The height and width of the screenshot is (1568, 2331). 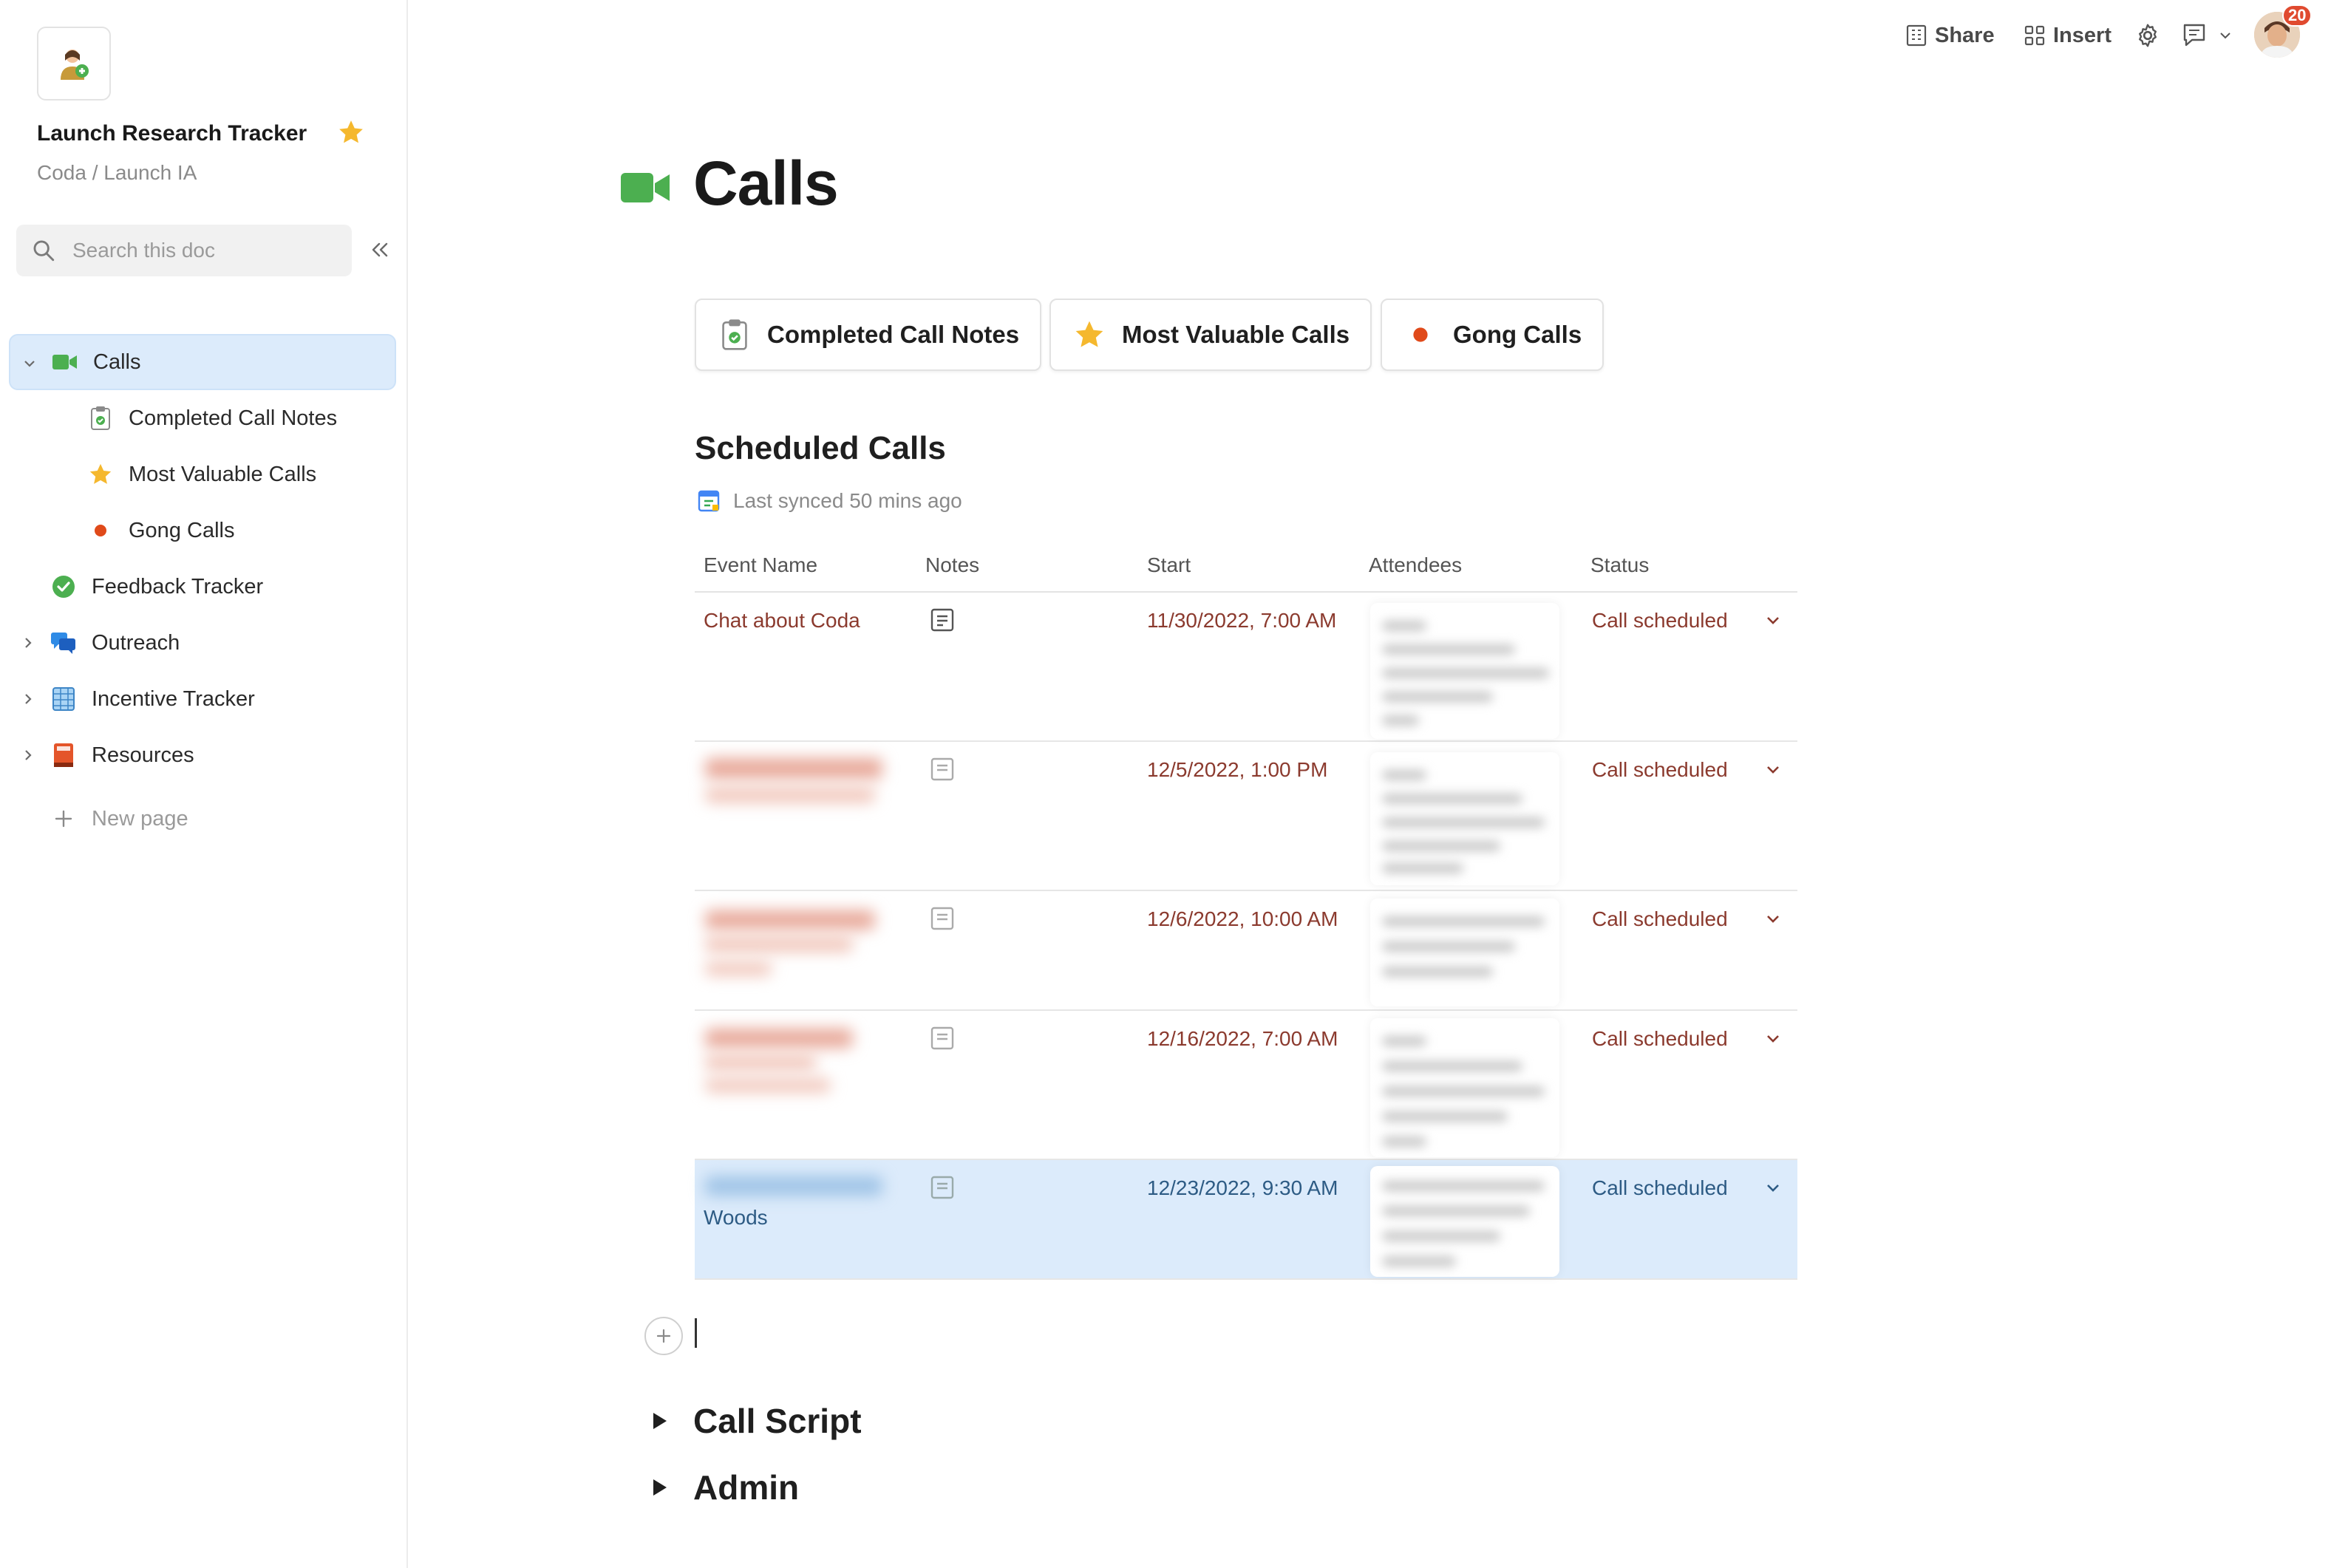 I want to click on sidebar-item-outreach: Outreach, so click(x=202, y=643).